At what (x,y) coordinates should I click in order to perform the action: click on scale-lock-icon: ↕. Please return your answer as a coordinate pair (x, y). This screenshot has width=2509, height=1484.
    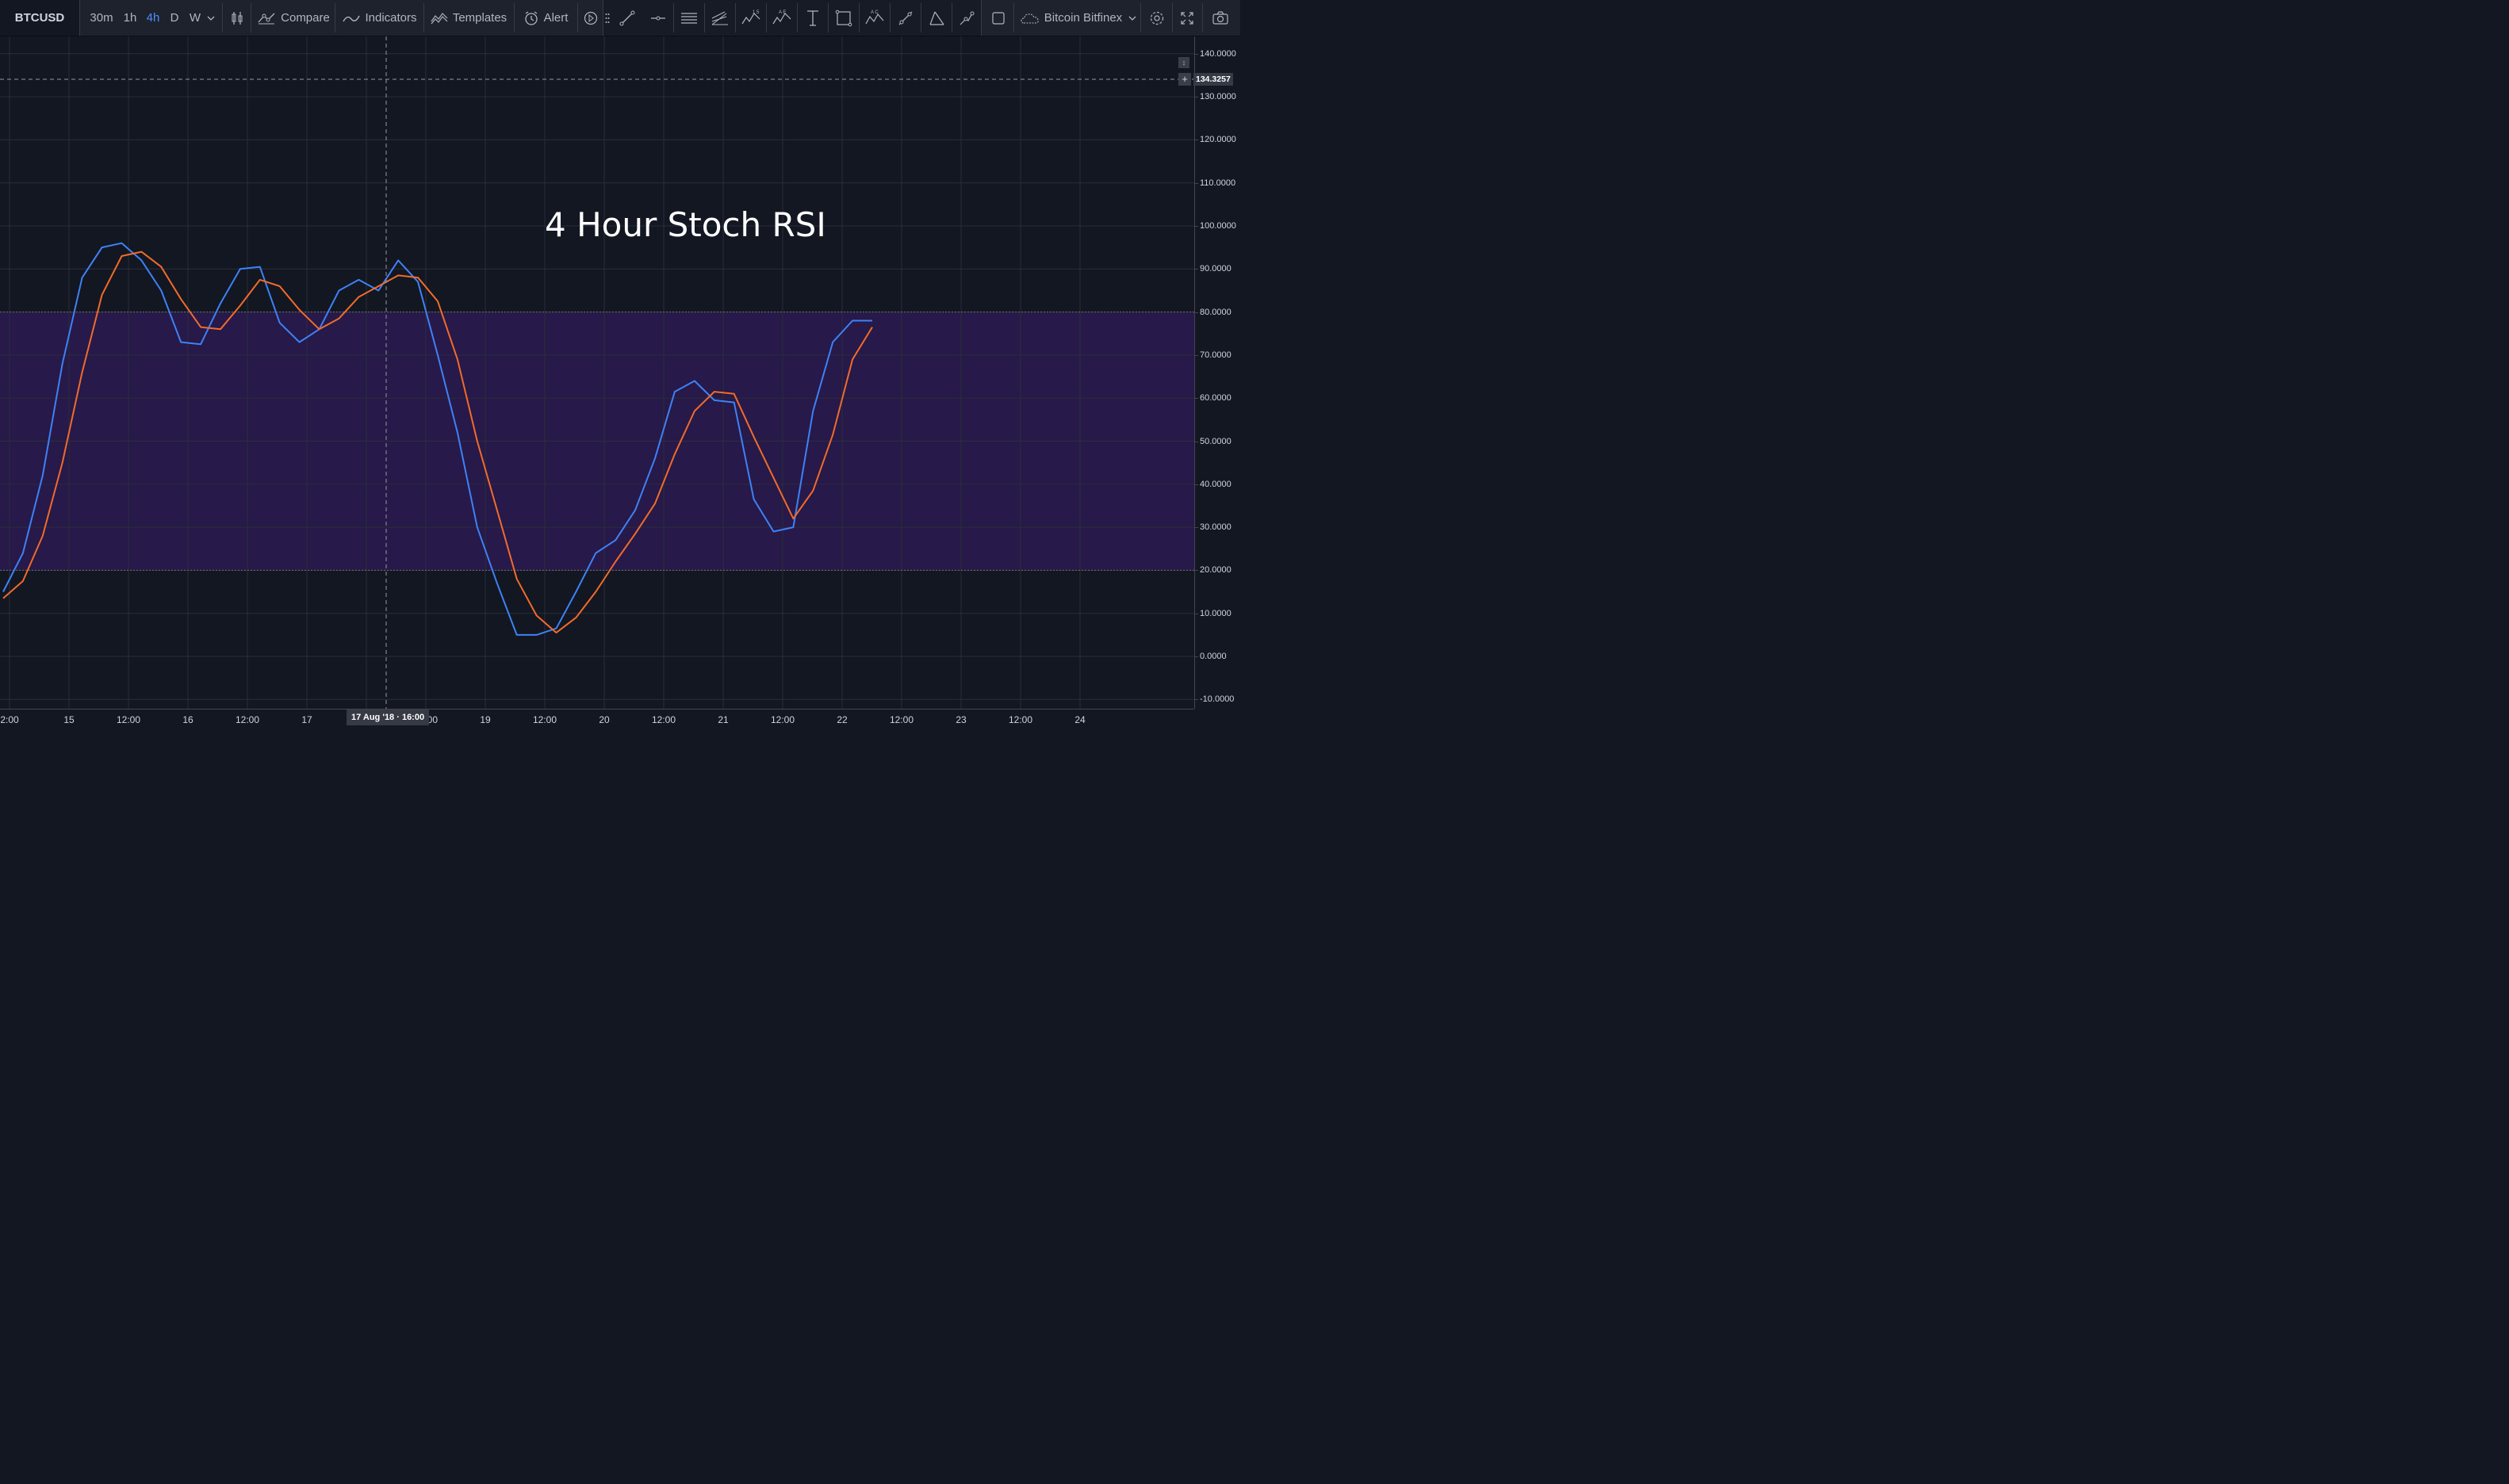
    Looking at the image, I should click on (1183, 62).